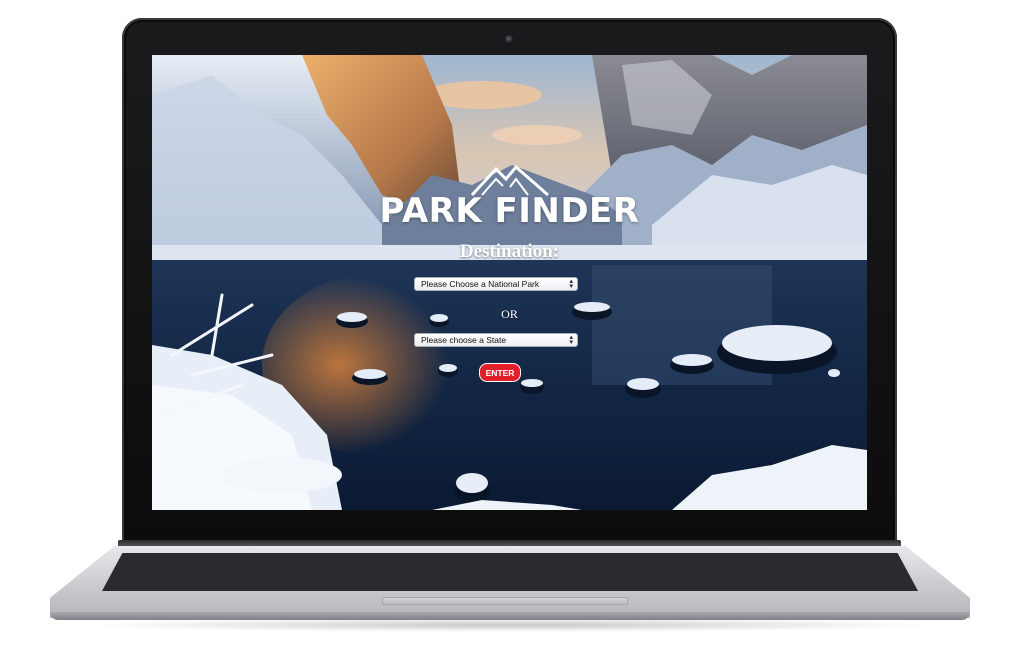 Image resolution: width=1020 pixels, height=650 pixels. I want to click on state-select: Please choose a State ▴ ▾, so click(496, 340).